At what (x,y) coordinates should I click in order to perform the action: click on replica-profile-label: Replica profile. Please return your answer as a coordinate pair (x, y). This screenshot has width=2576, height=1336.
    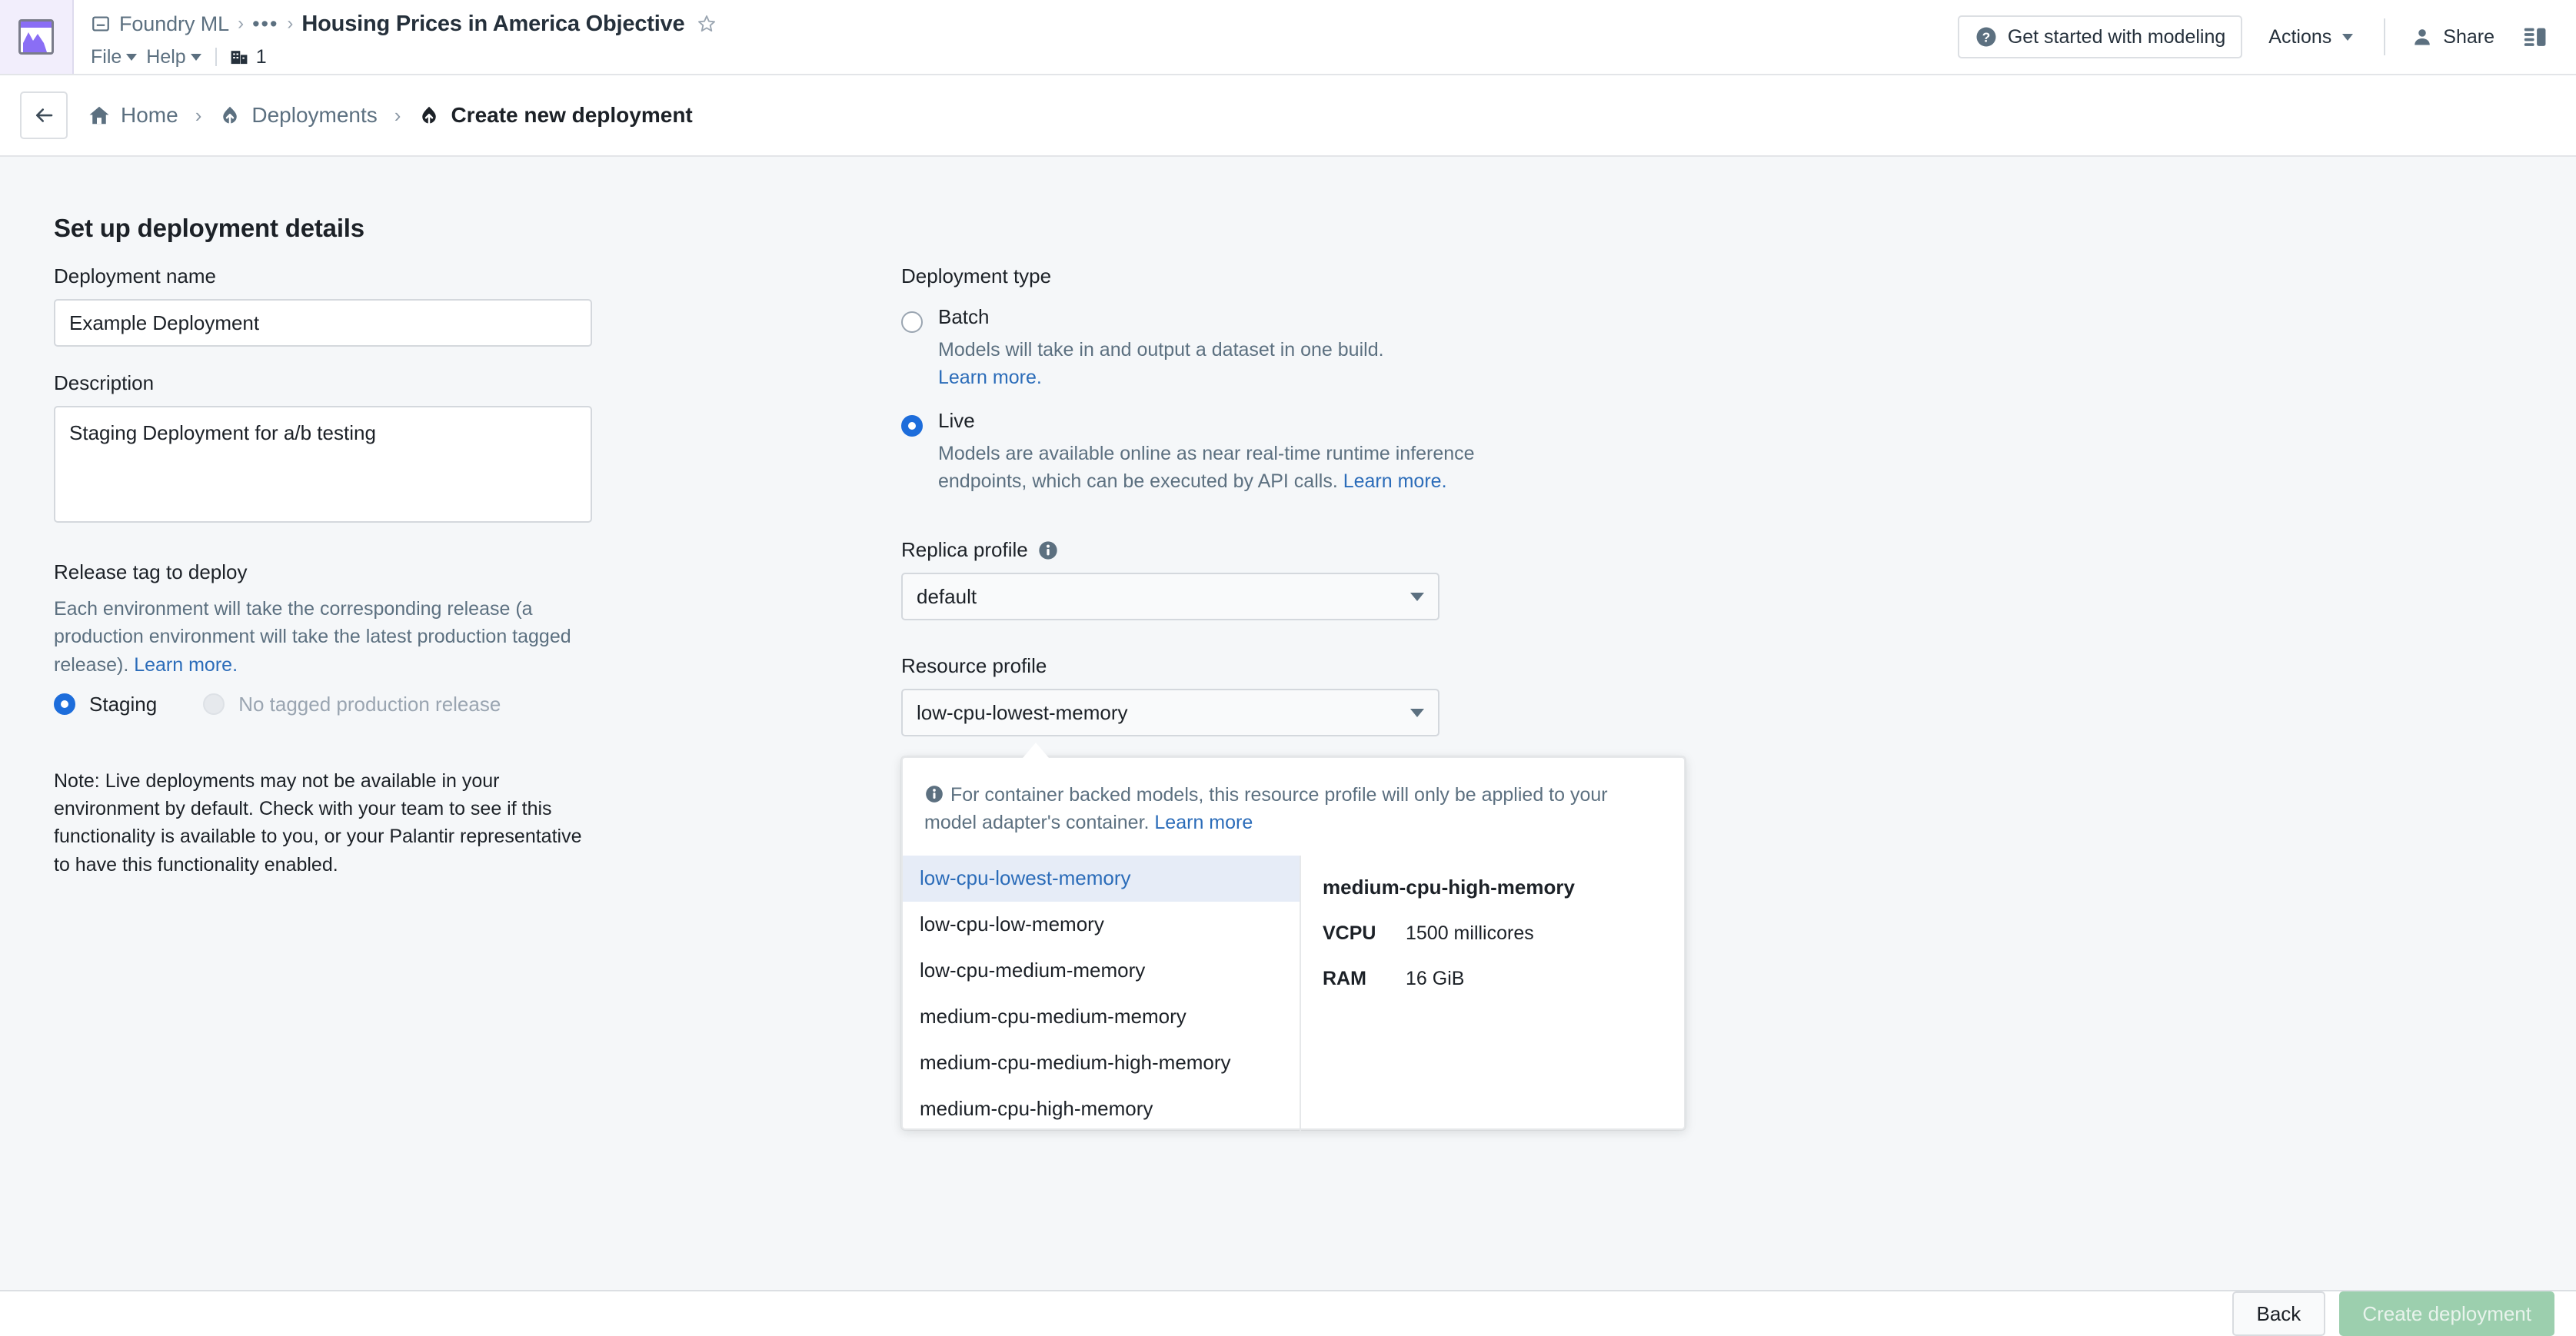
    Looking at the image, I should click on (1247, 550).